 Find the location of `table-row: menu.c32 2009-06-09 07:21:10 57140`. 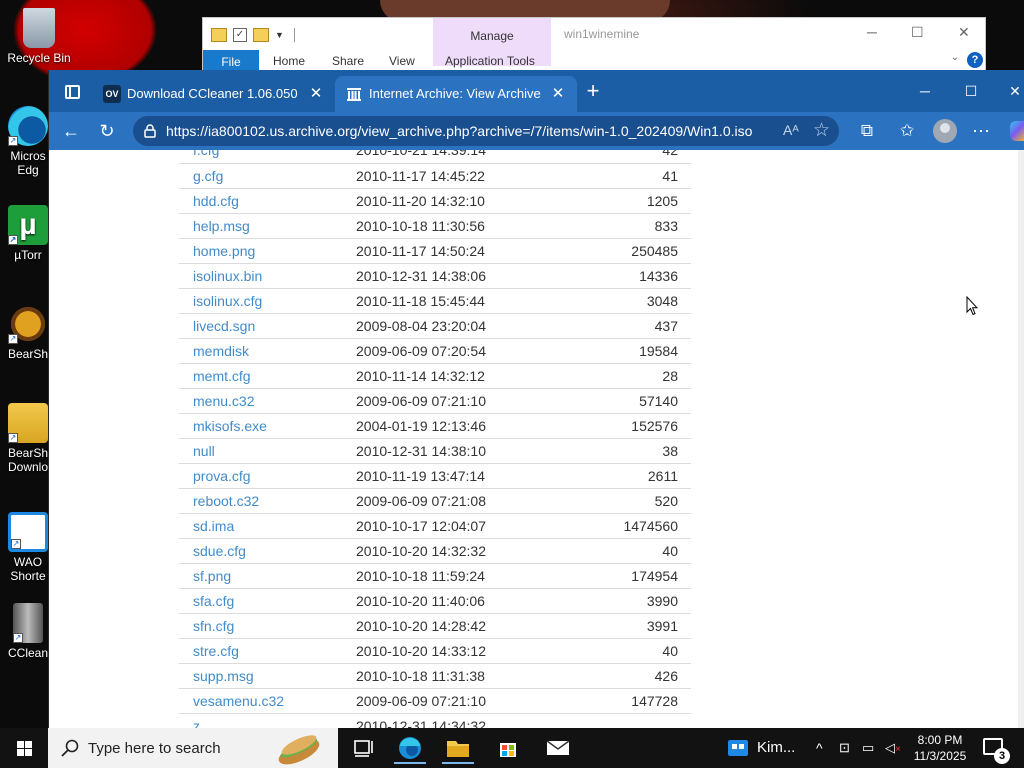

table-row: menu.c32 2009-06-09 07:21:10 57140 is located at coordinates (435, 400).